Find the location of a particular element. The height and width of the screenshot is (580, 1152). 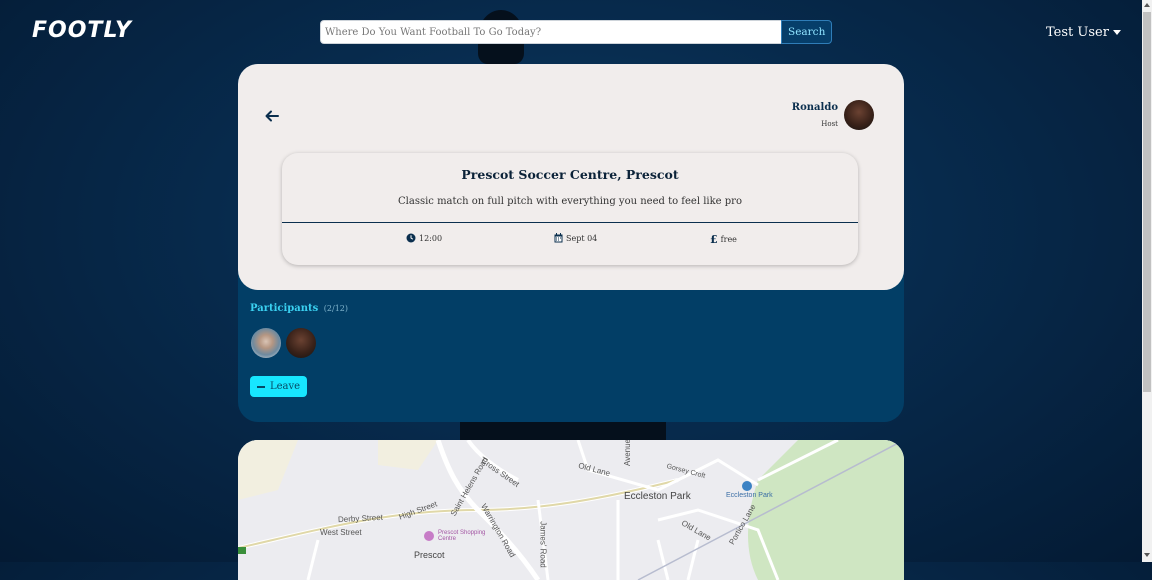

scroll-down-icon is located at coordinates (1147, 555).